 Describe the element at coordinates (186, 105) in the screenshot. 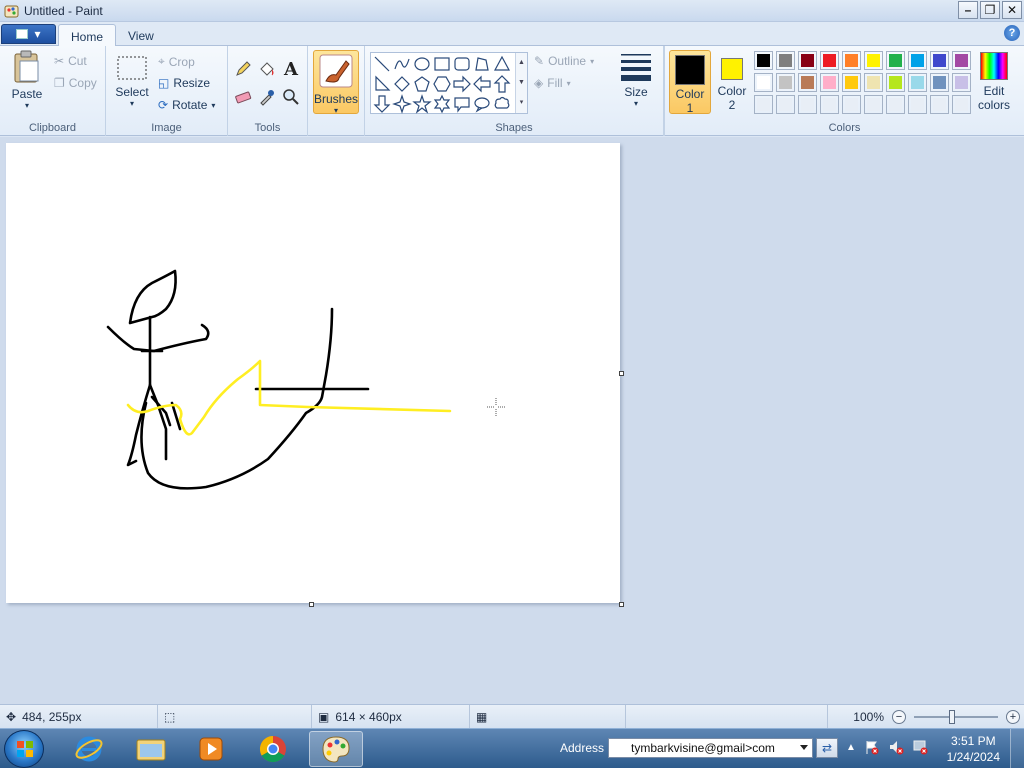

I see `rotate-button: ⟳ Rotate ▾` at that location.